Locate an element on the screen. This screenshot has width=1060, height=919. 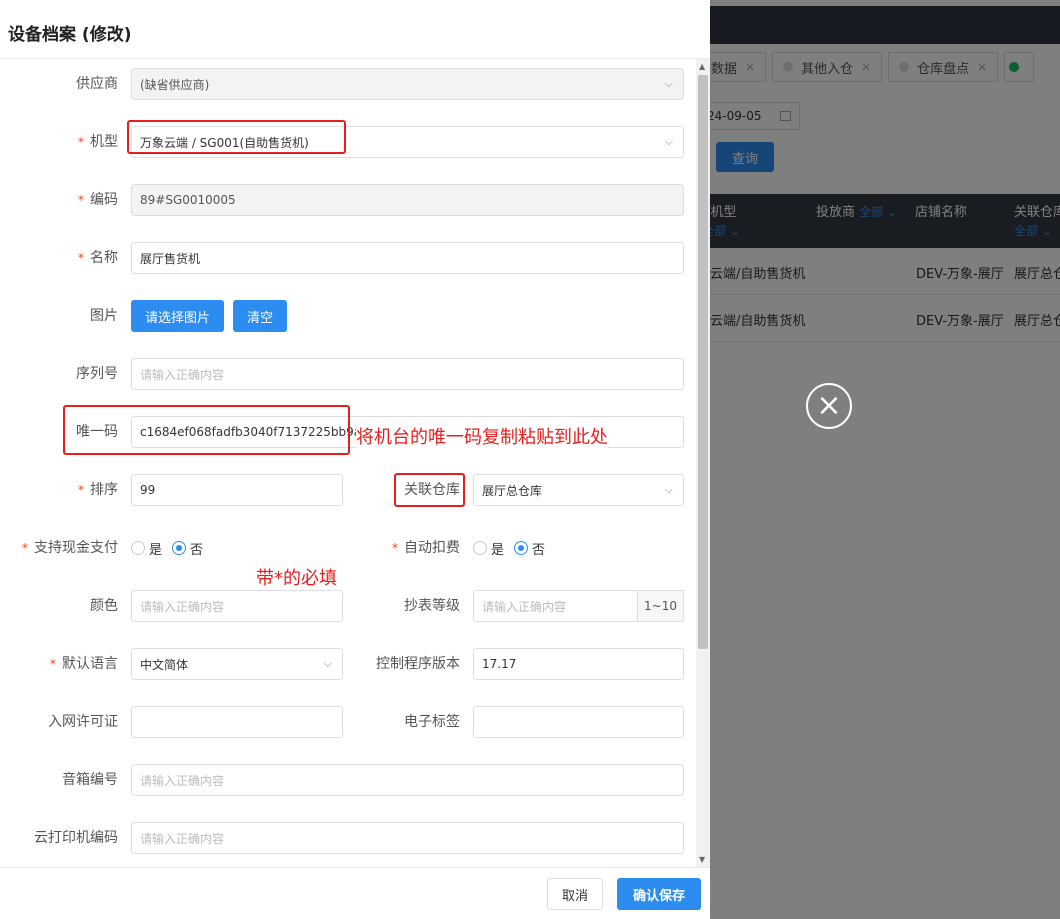
save-button: 确认保存 is located at coordinates (659, 894).